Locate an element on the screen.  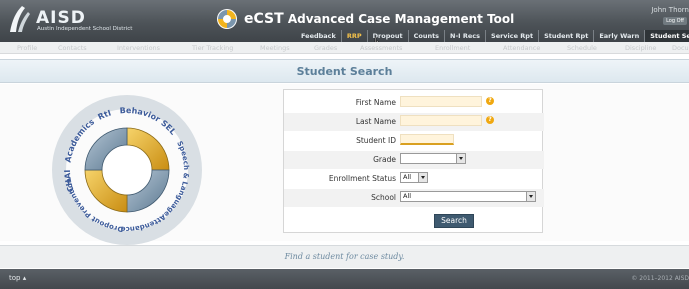
logoff-button: Log Off is located at coordinates (675, 21).